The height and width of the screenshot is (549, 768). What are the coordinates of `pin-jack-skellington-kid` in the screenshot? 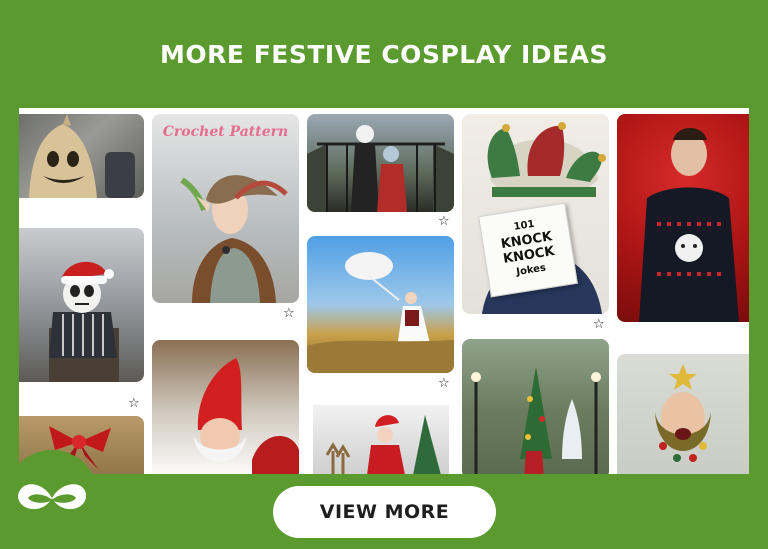 It's located at (81, 305).